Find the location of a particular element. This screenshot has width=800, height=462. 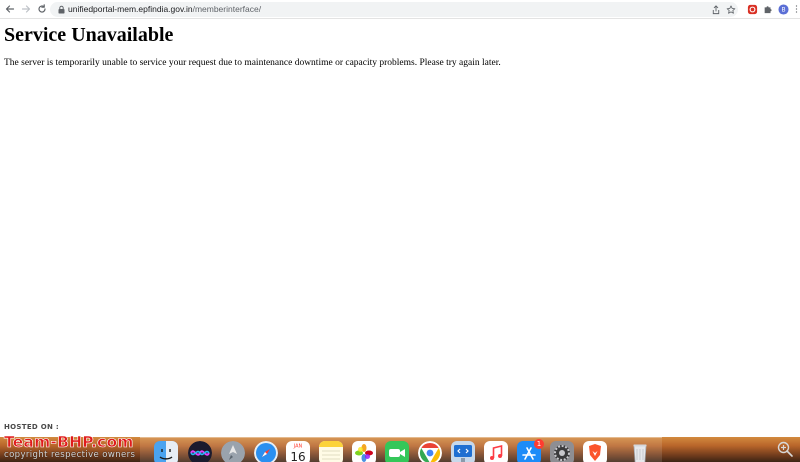

system-preferences-icon is located at coordinates (562, 451).